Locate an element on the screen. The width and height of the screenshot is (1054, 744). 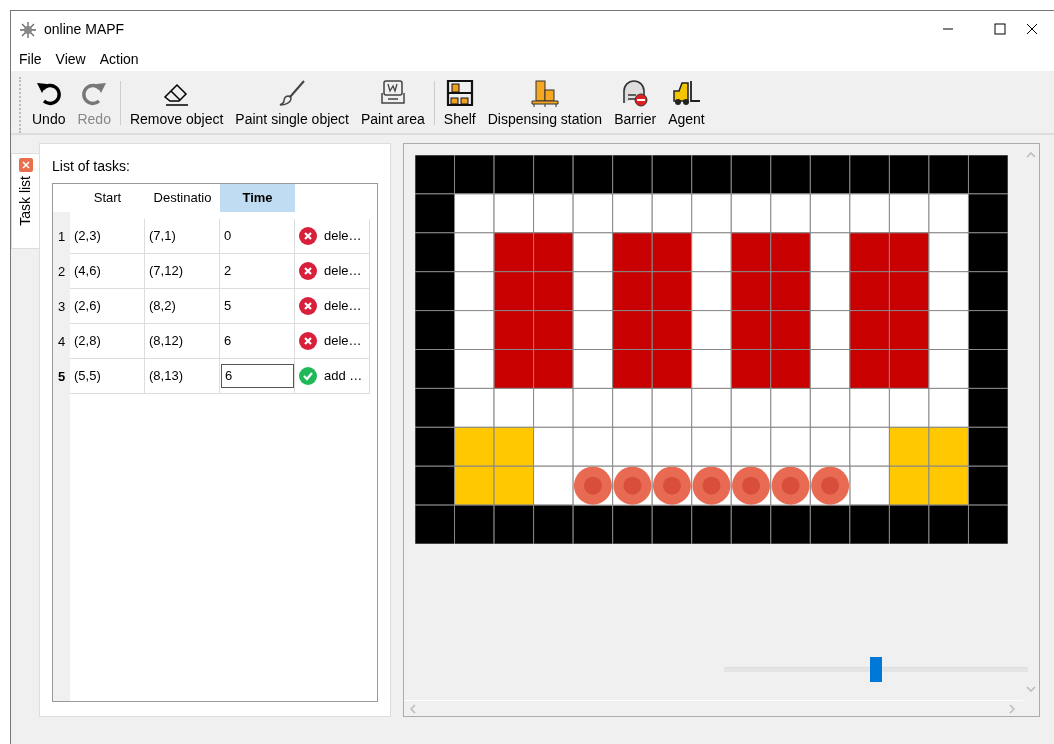
cell-editor: 6 is located at coordinates (257, 376).